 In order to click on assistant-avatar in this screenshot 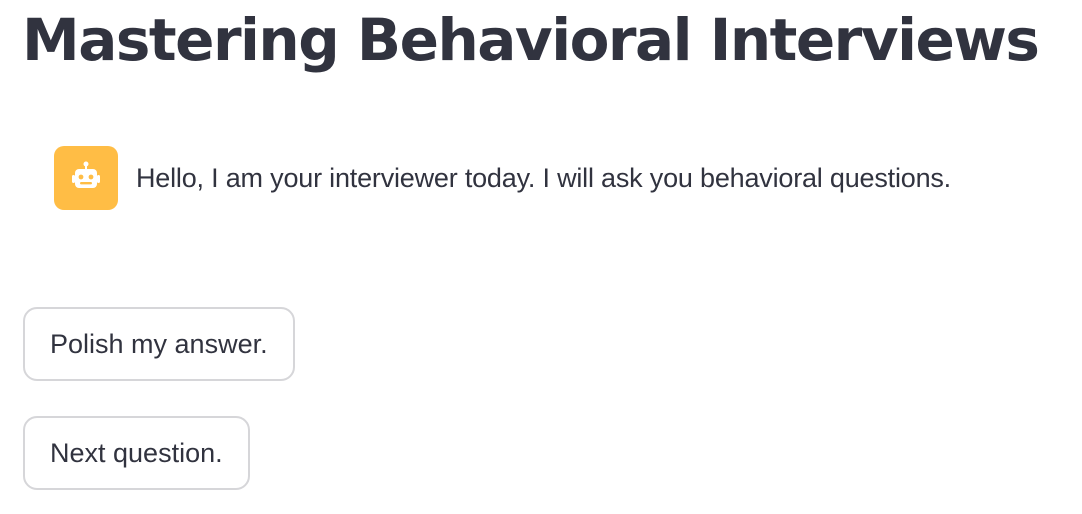, I will do `click(86, 178)`.